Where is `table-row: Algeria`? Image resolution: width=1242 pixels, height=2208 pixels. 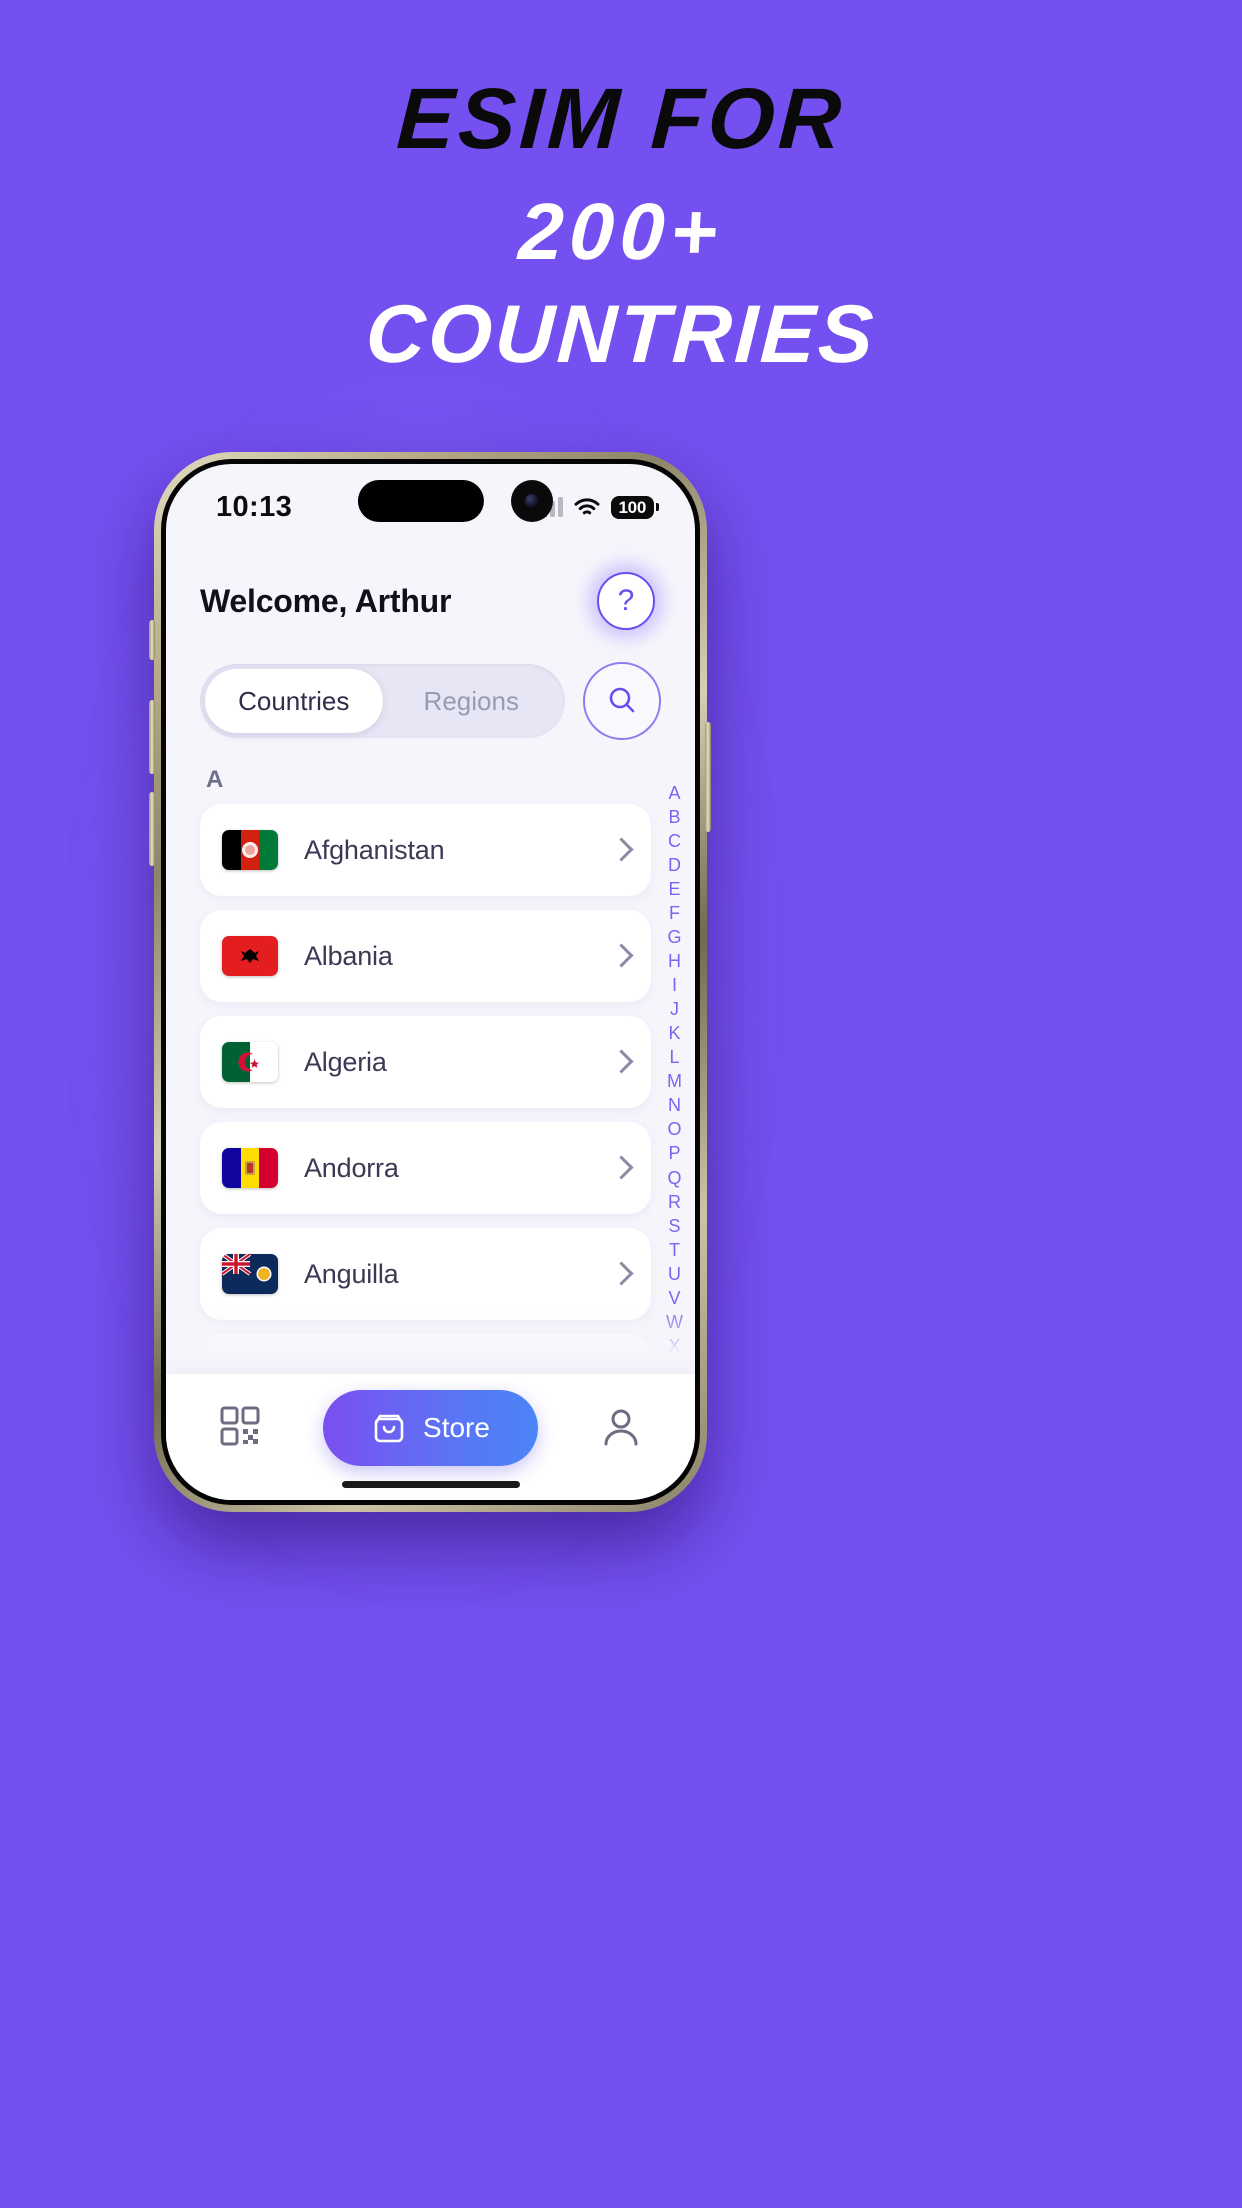
table-row: Algeria is located at coordinates (425, 1062).